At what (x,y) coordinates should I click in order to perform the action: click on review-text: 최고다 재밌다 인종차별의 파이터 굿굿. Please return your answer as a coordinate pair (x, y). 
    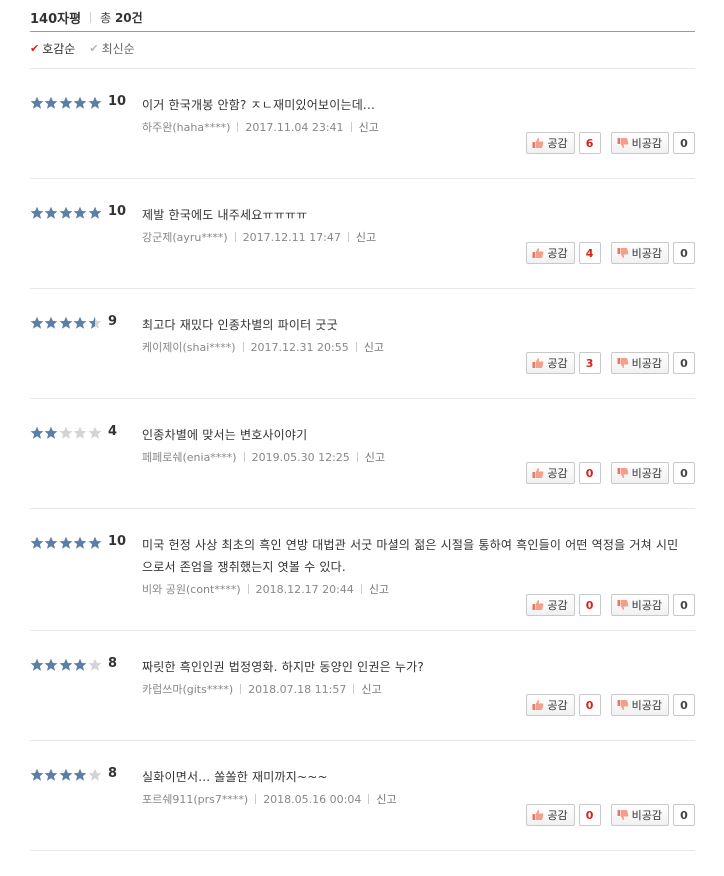
    Looking at the image, I should click on (240, 325).